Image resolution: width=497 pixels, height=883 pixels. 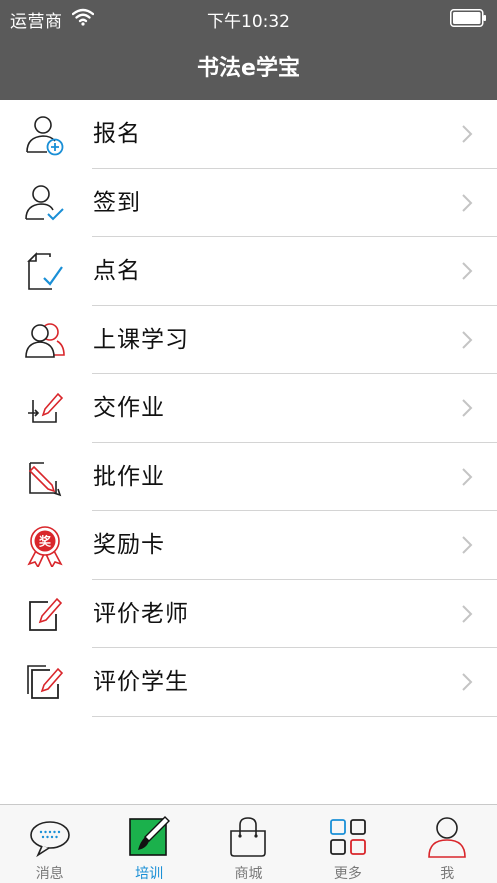 What do you see at coordinates (248, 68) in the screenshot?
I see `page-title: 书法e学宝` at bounding box center [248, 68].